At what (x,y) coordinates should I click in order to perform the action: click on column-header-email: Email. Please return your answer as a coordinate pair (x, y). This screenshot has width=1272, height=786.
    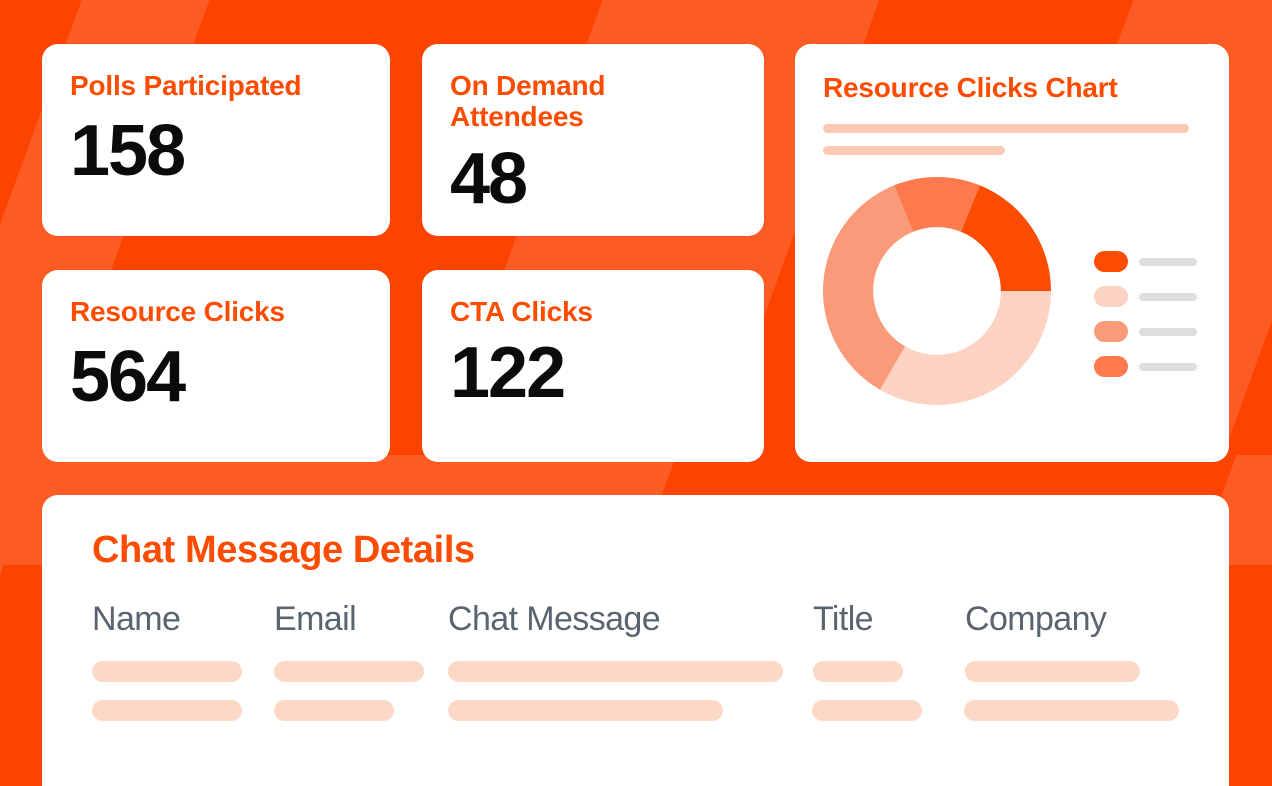
    Looking at the image, I should click on (315, 619).